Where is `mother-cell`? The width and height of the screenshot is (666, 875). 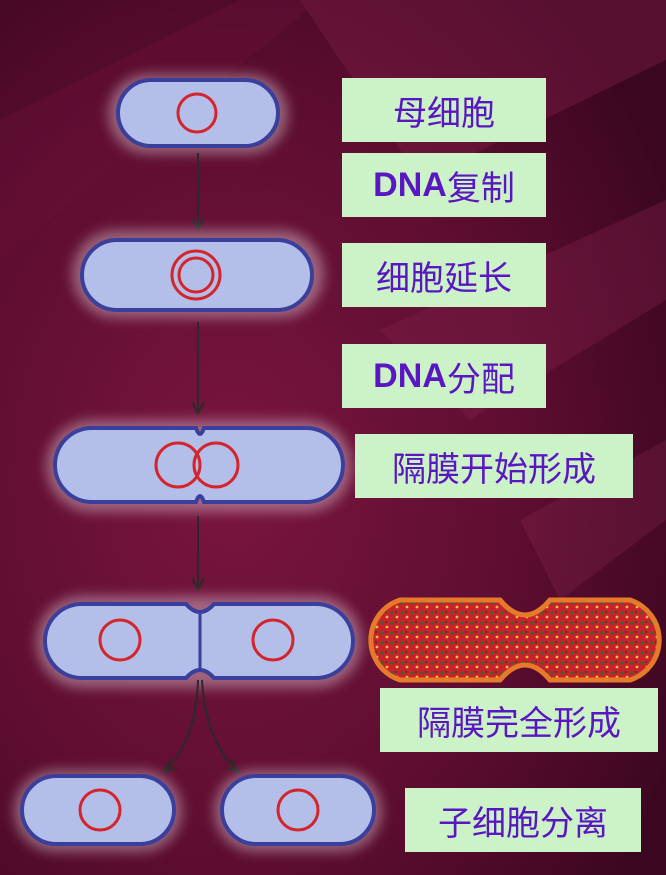 mother-cell is located at coordinates (198, 114).